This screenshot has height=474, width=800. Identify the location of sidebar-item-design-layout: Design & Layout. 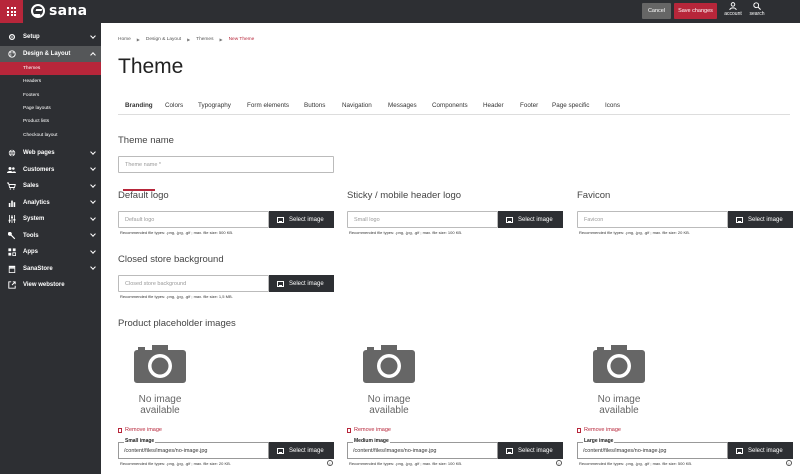
(50, 53).